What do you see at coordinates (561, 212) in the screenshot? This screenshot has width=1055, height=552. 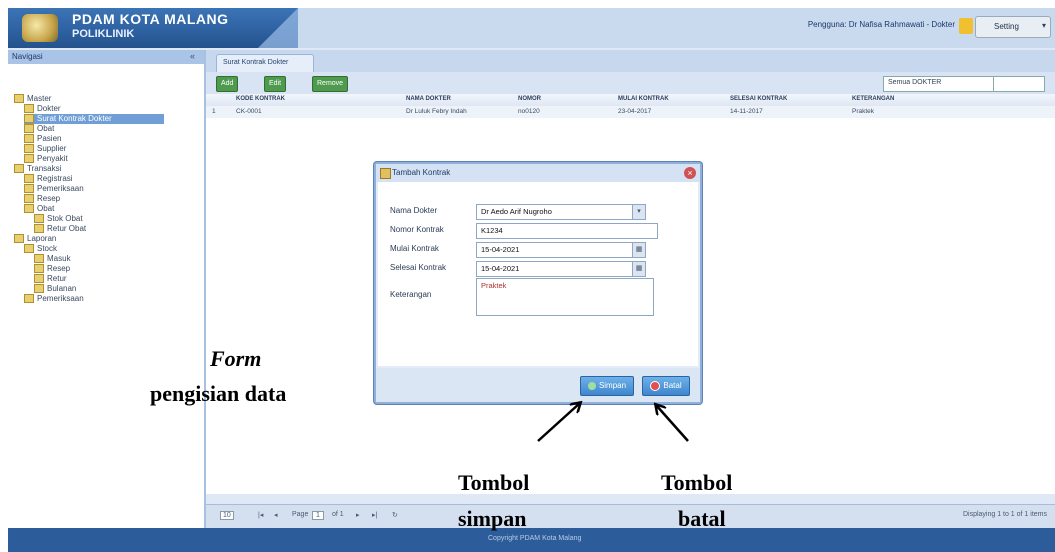 I see `nama-dokter-select: Dr Aedo Arif Nugroho ▾` at bounding box center [561, 212].